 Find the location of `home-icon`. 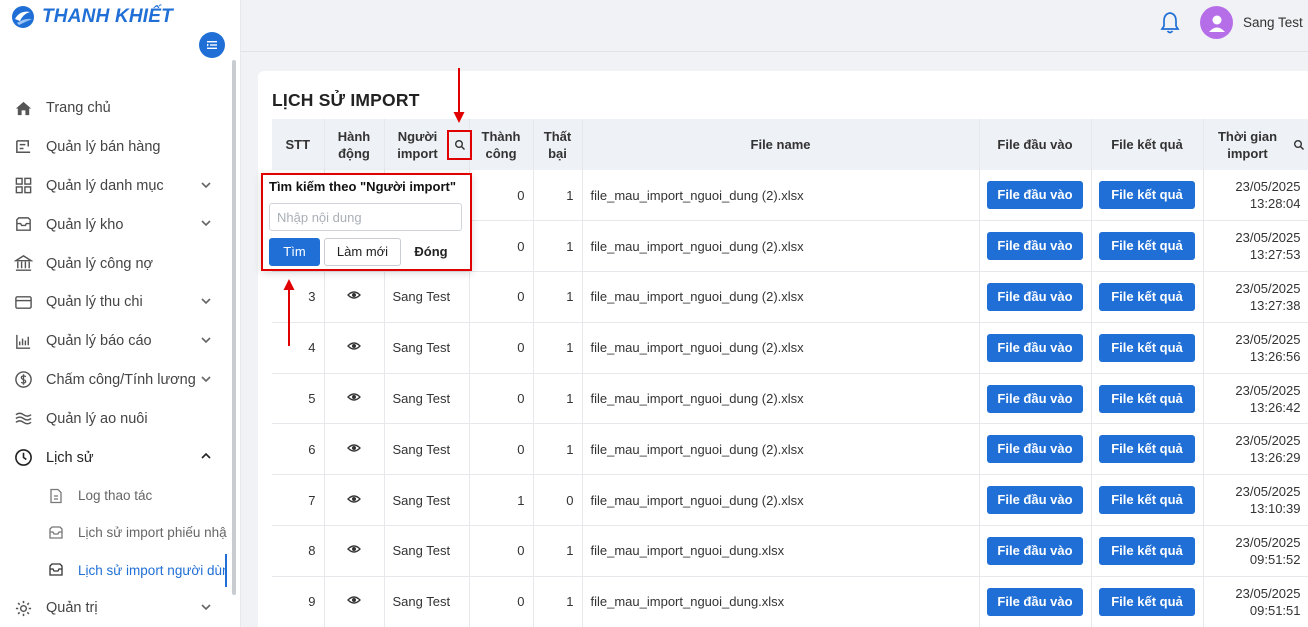

home-icon is located at coordinates (23, 108).